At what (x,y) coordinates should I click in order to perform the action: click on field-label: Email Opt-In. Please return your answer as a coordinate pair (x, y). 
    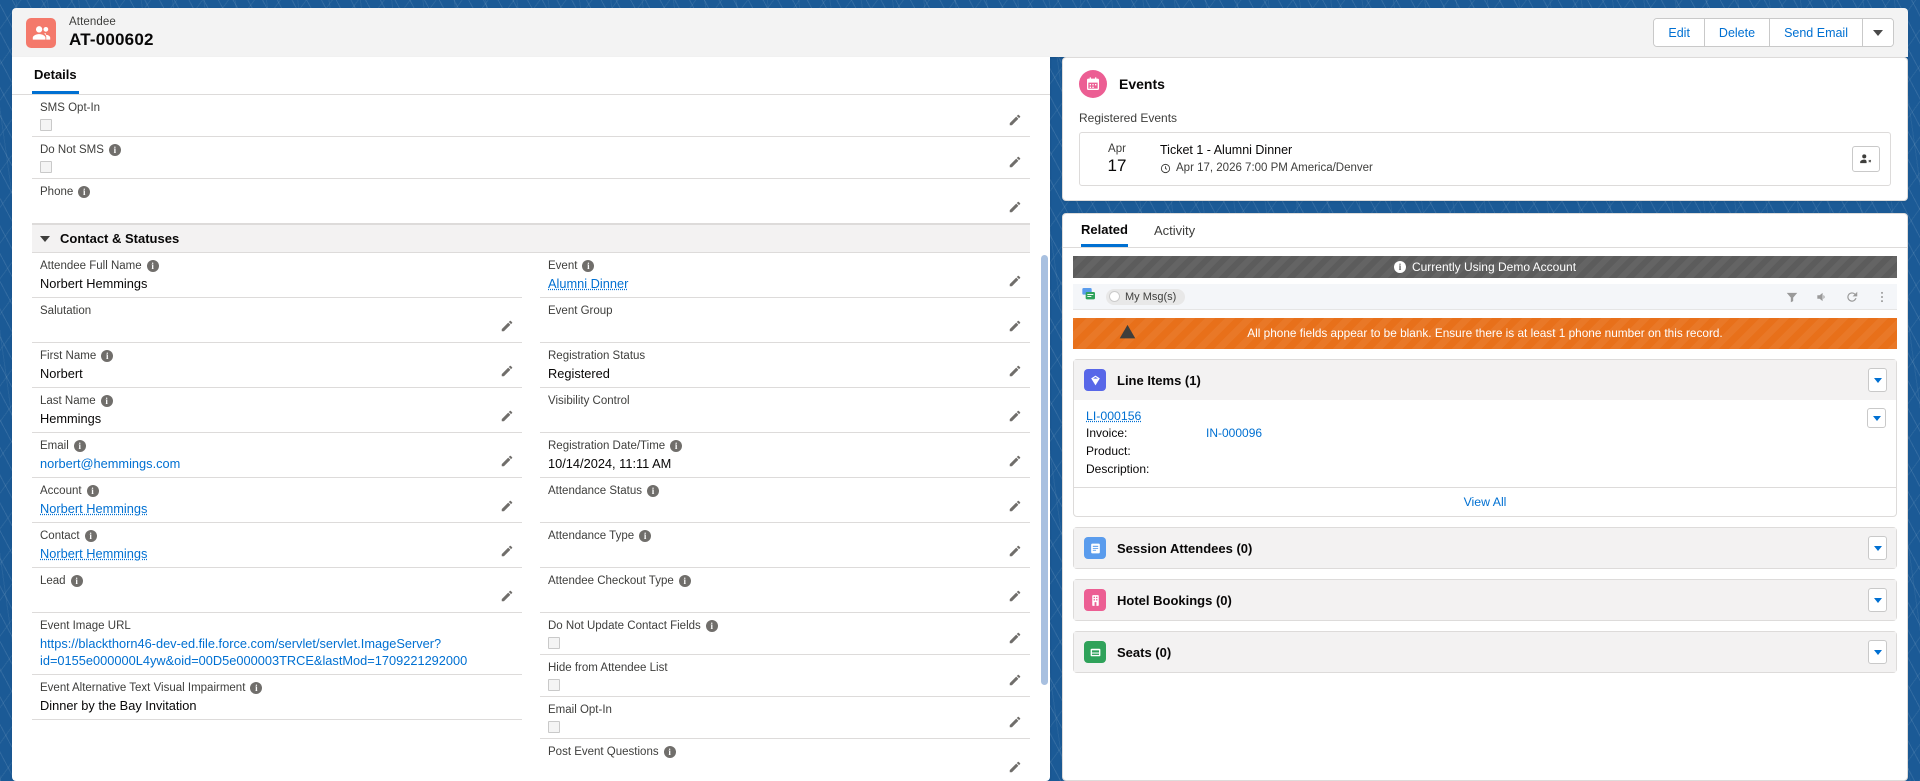
    Looking at the image, I should click on (775, 710).